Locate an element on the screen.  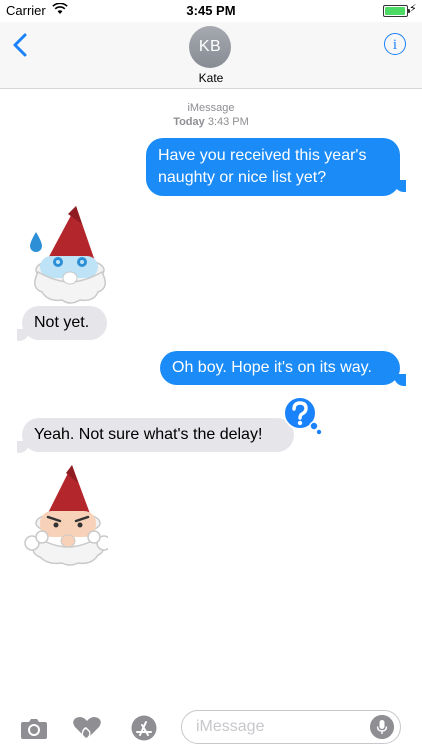
message-input: iMessage is located at coordinates (291, 727).